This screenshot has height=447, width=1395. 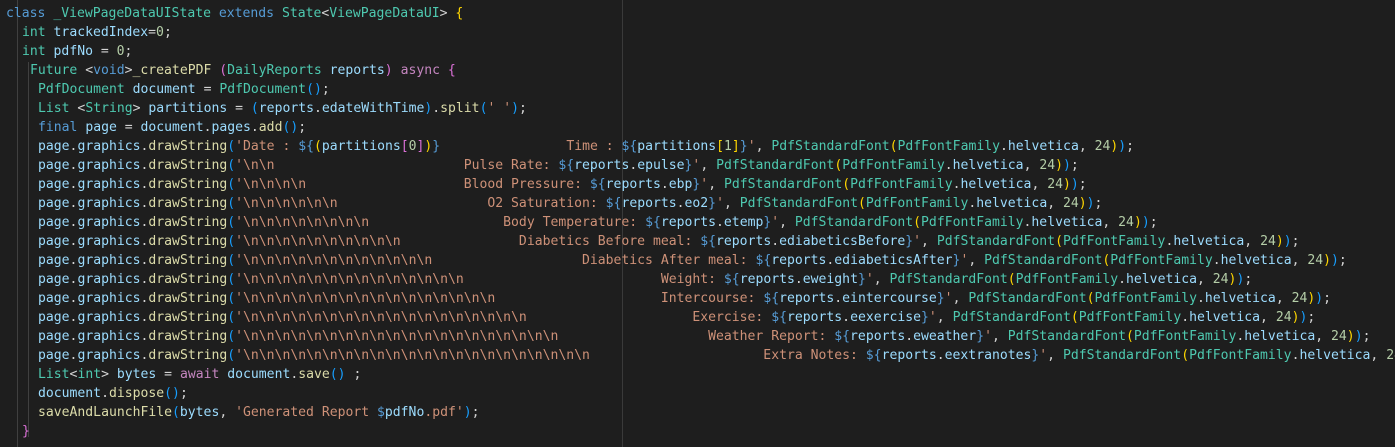 I want to click on code-token: async, so click(x=424, y=70).